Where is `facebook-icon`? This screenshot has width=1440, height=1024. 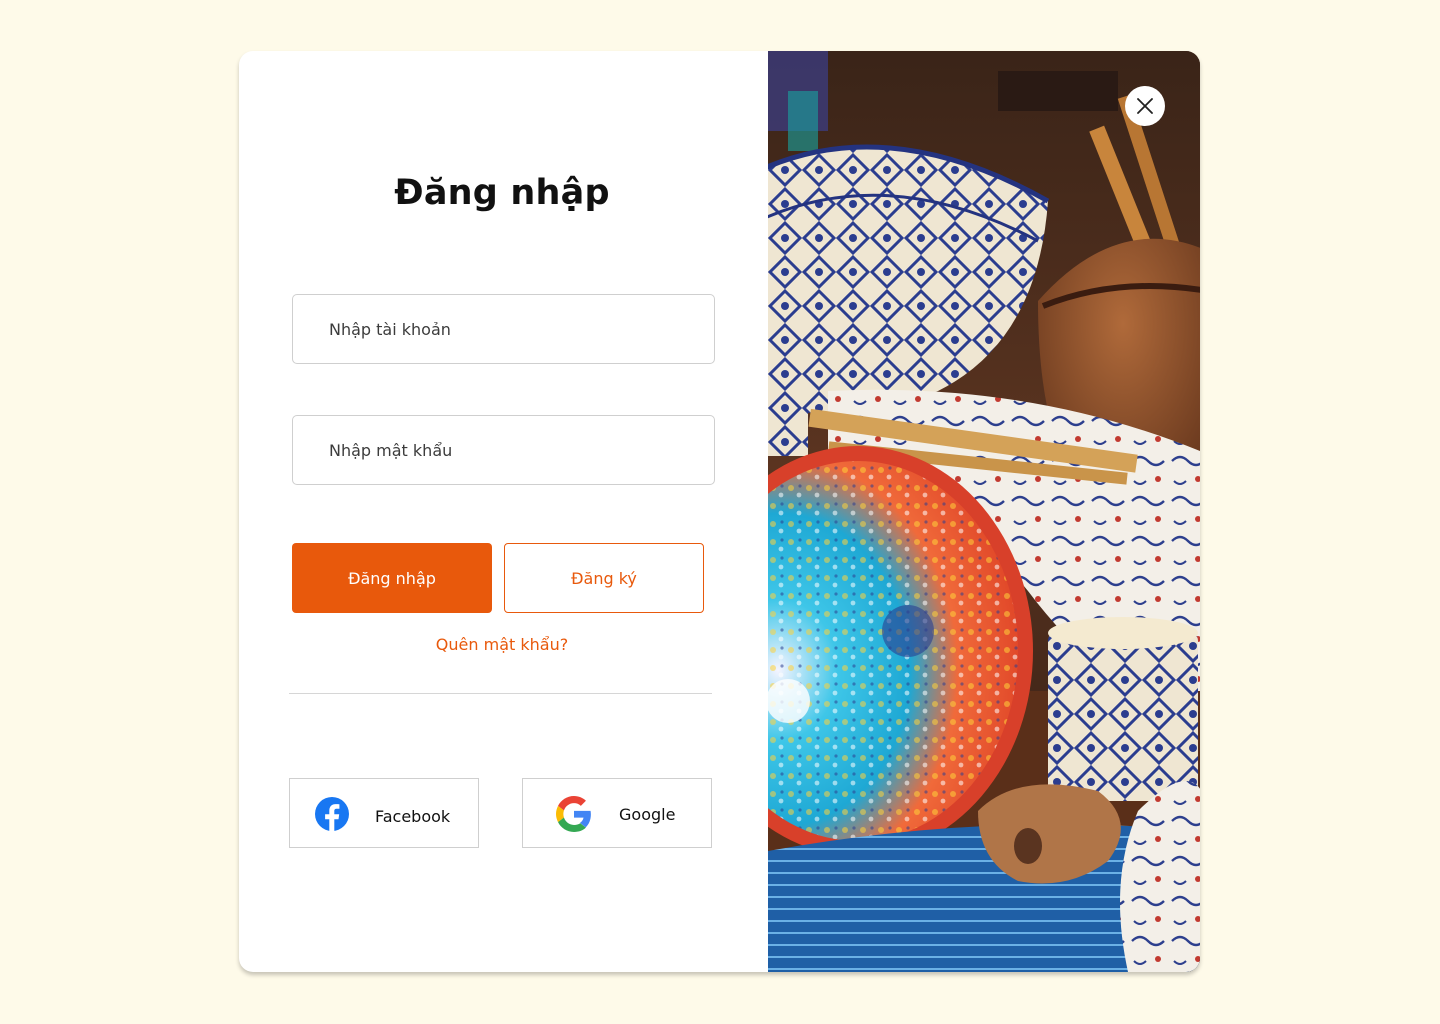 facebook-icon is located at coordinates (332, 814).